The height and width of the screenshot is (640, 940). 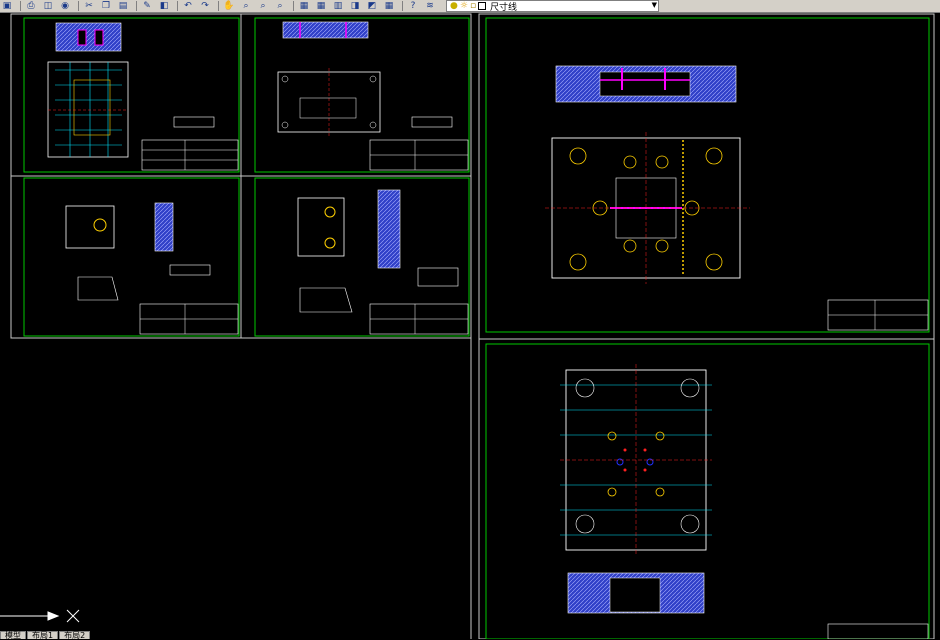 What do you see at coordinates (362, 257) in the screenshot?
I see `sheet-4-drawing` at bounding box center [362, 257].